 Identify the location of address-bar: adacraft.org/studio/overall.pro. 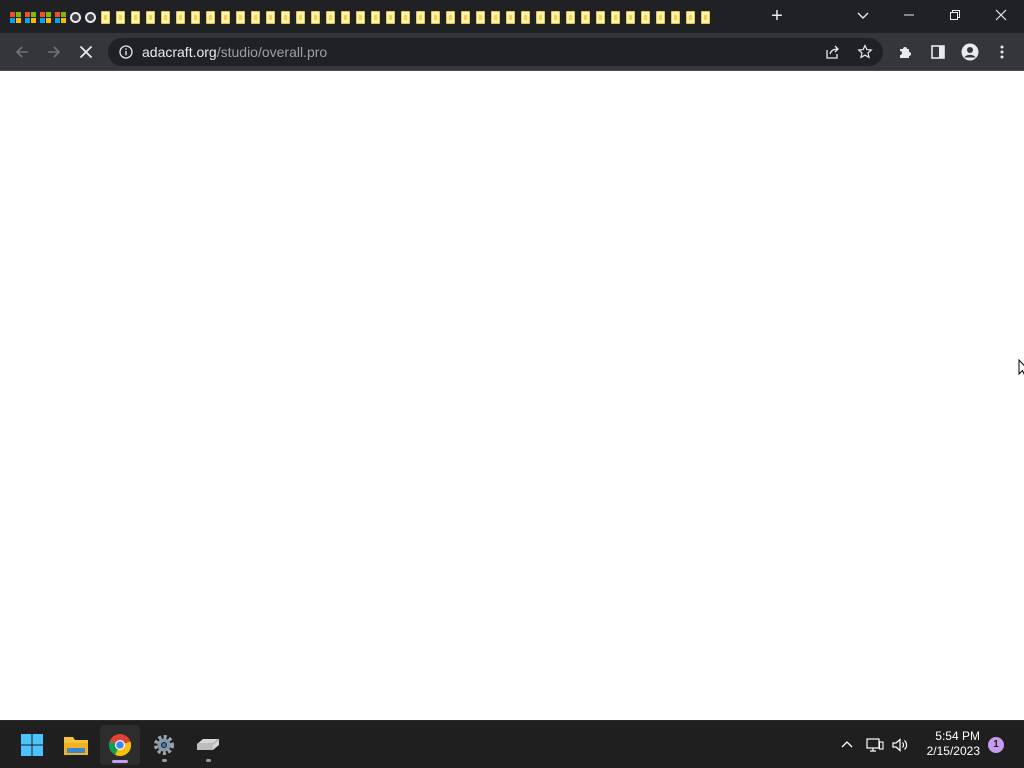
(495, 52).